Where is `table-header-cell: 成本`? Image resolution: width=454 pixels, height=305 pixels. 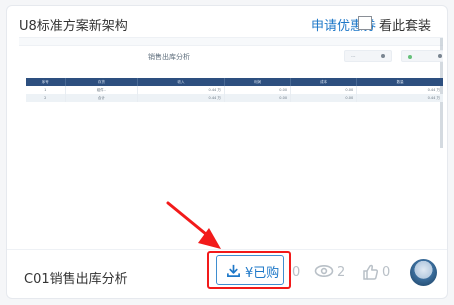 table-header-cell: 成本 is located at coordinates (324, 82).